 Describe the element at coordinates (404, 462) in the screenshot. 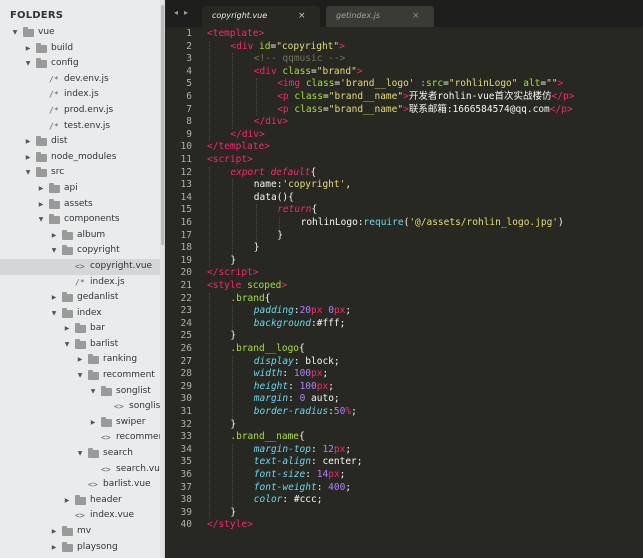

I see `code-line: 35 text-align: center;` at that location.